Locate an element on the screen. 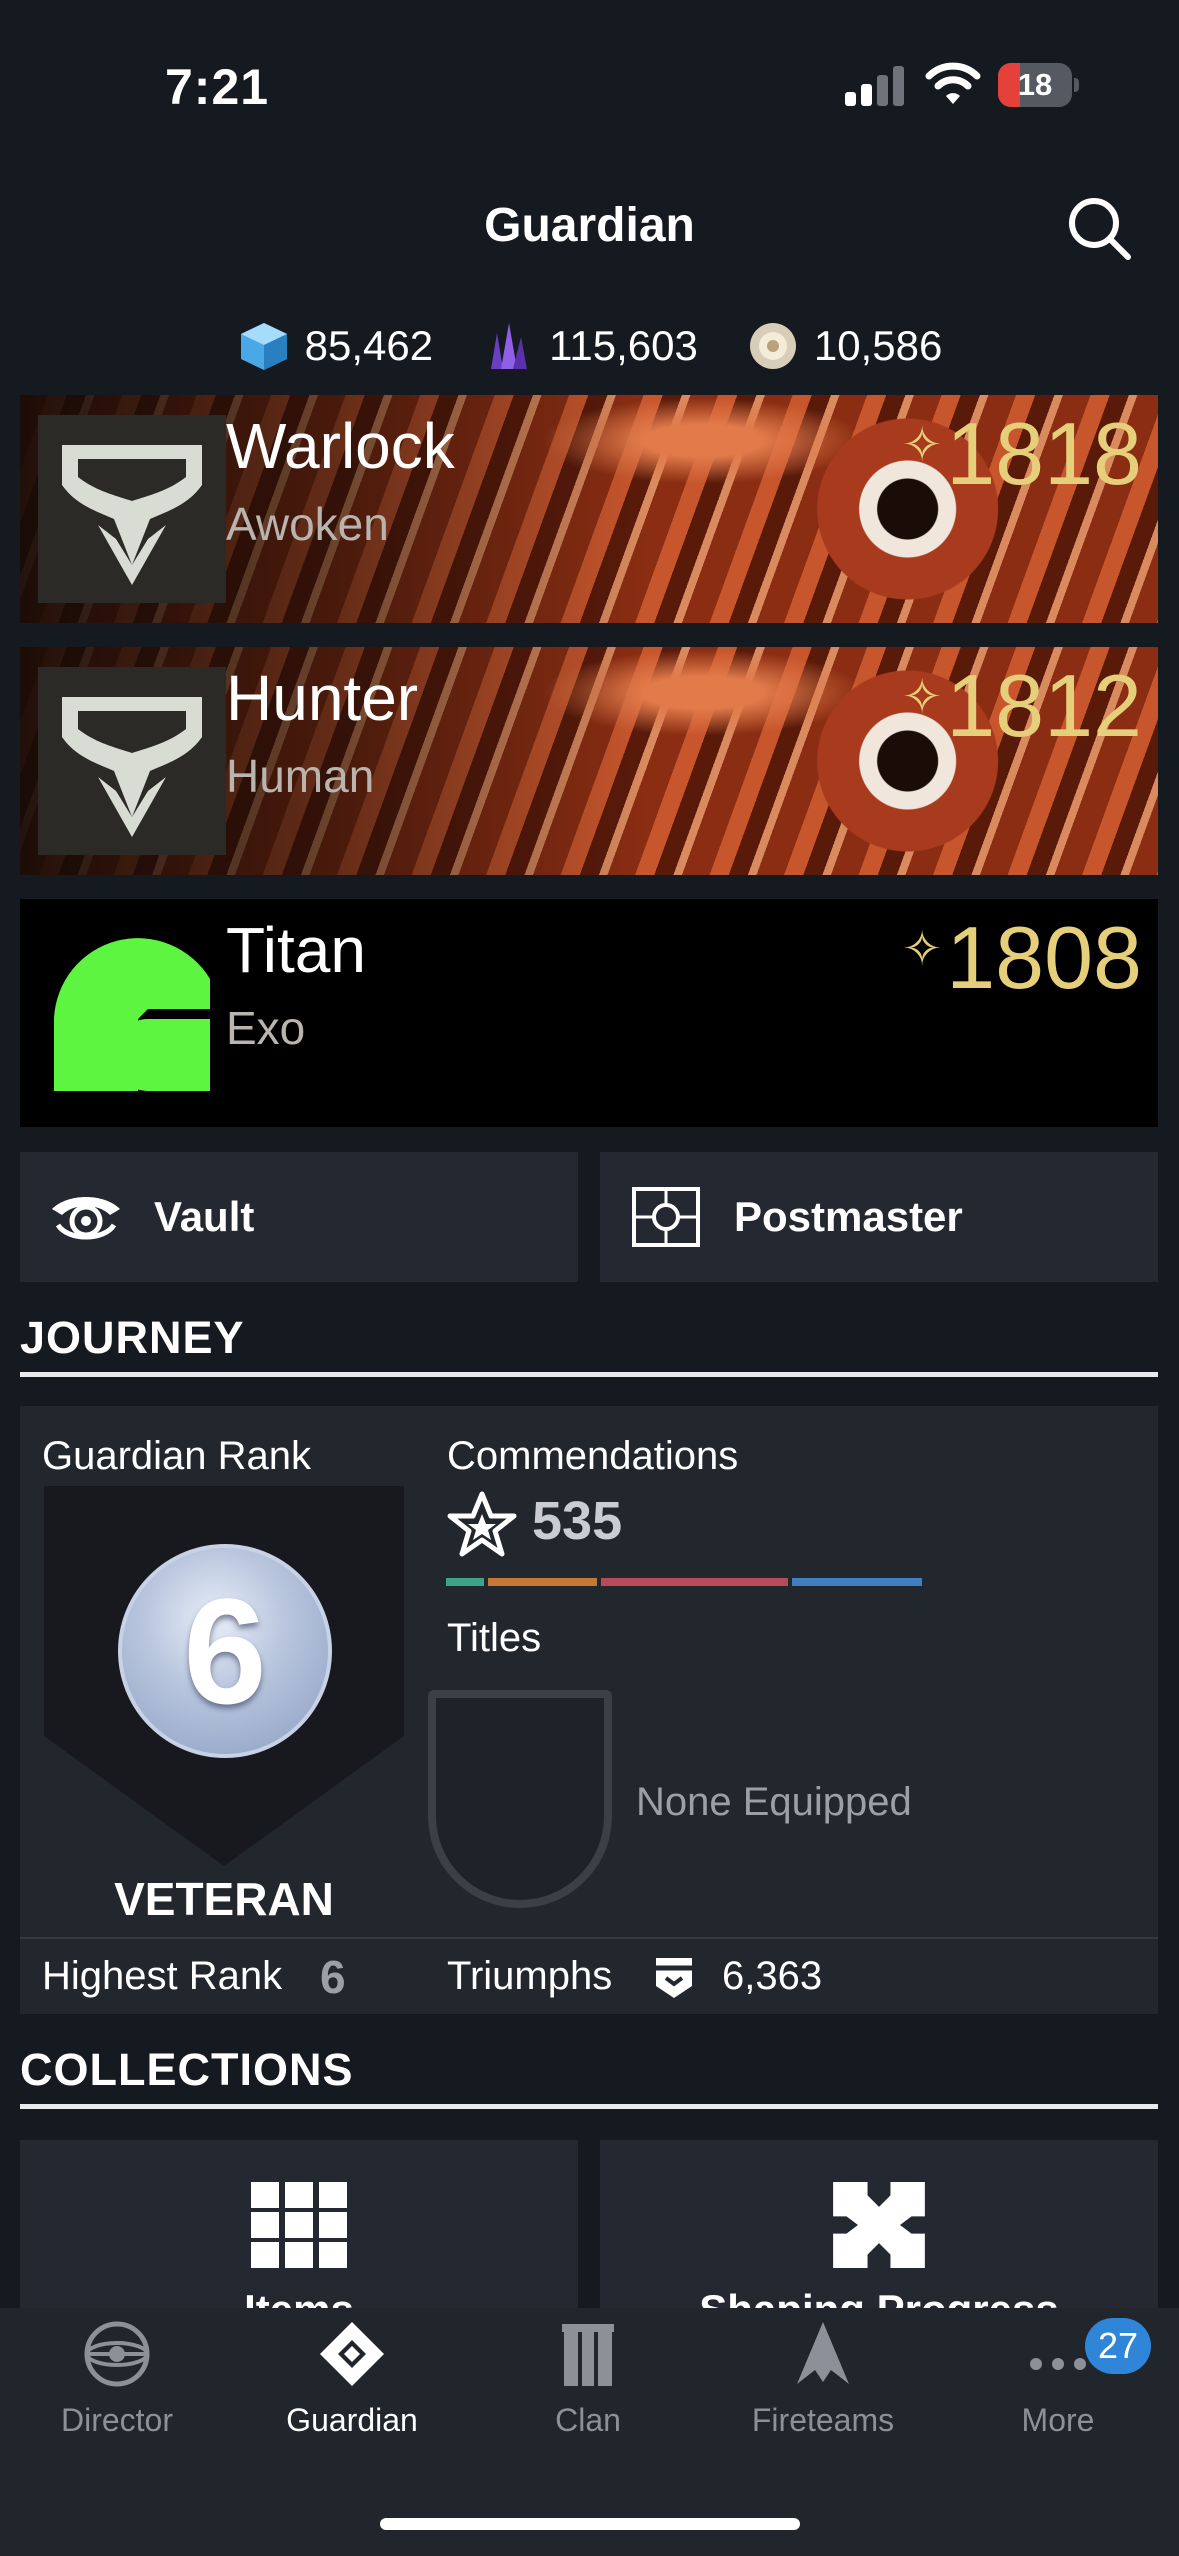 The width and height of the screenshot is (1179, 2556). character-race: Human is located at coordinates (300, 776).